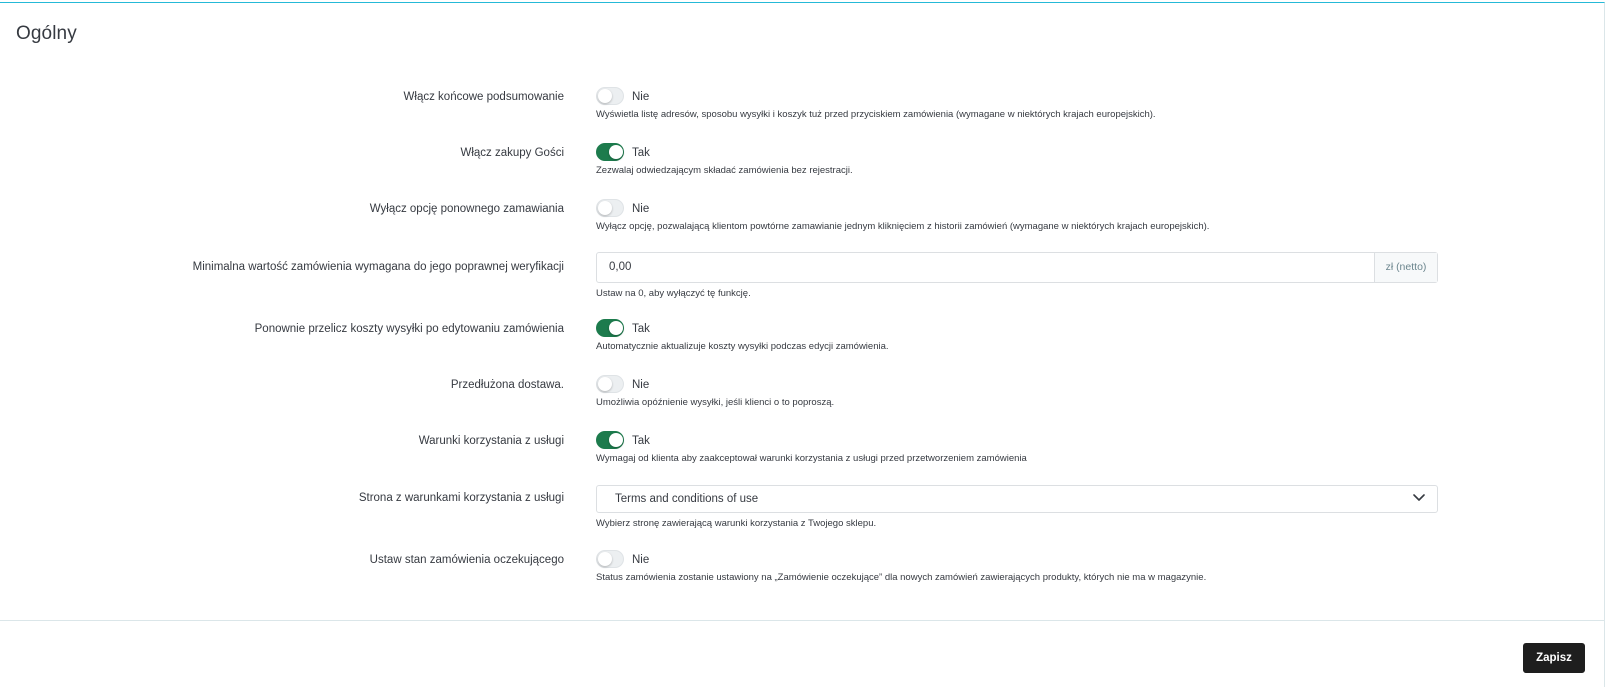 Image resolution: width=1606 pixels, height=688 pixels. I want to click on setting-label: Warunki korzystania z usługi, so click(491, 441).